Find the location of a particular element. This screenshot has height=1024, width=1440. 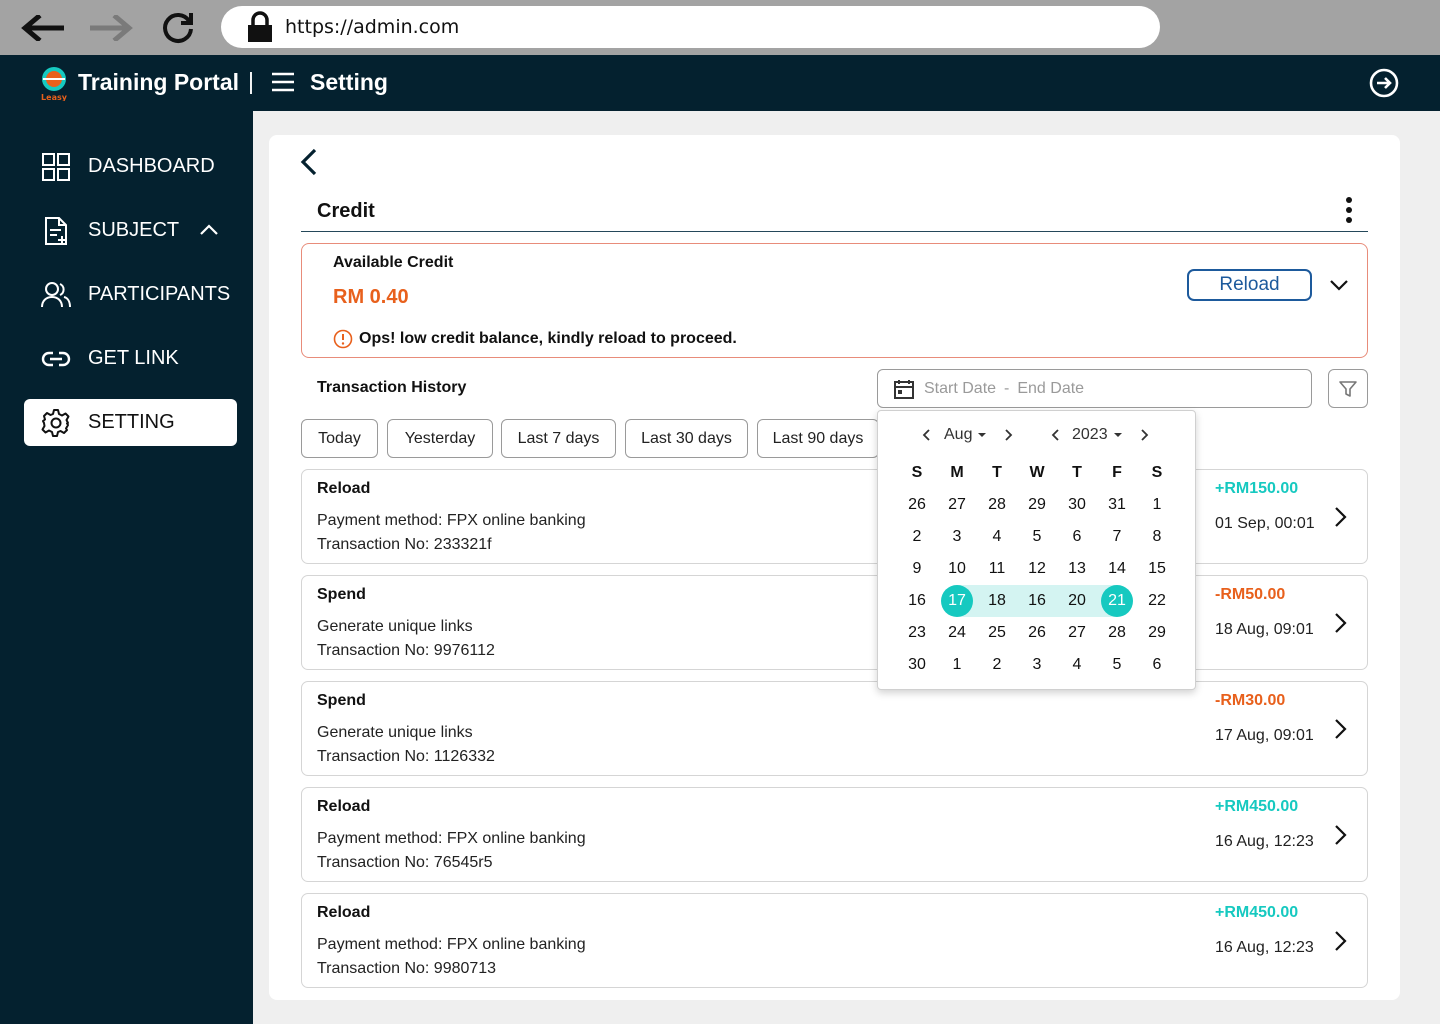

divider is located at coordinates (834, 231).